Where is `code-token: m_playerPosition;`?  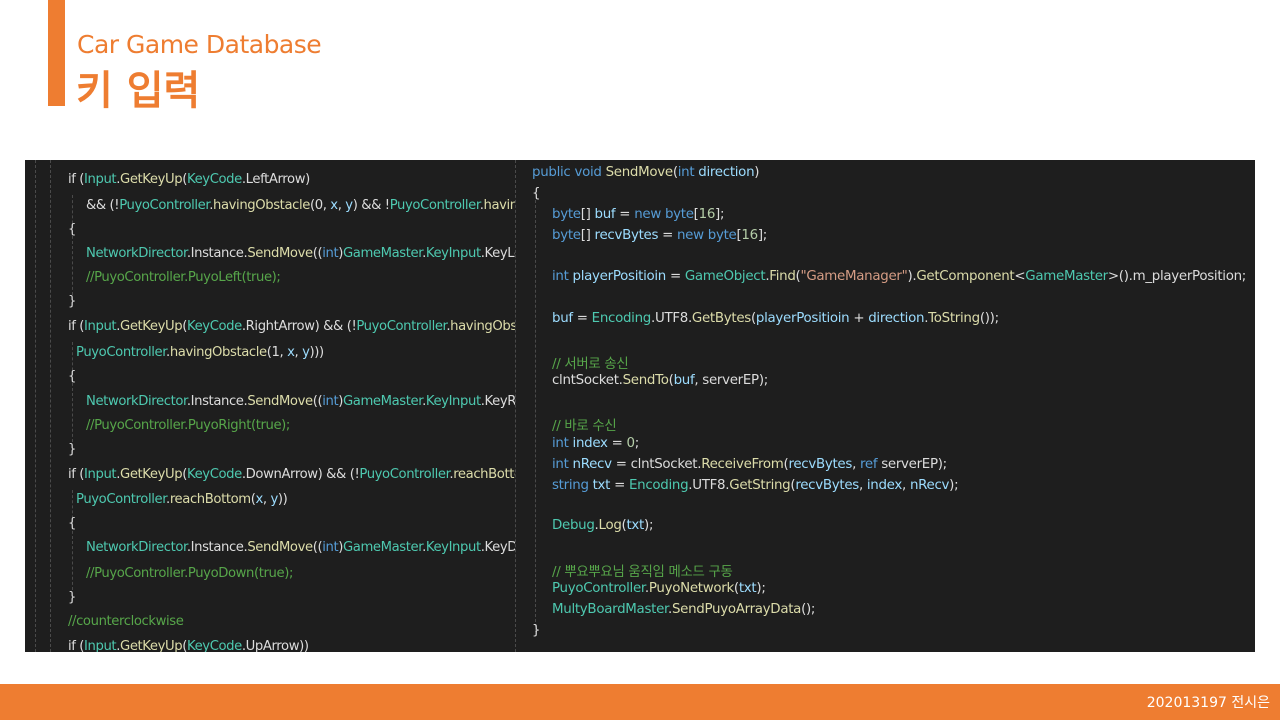
code-token: m_playerPosition; is located at coordinates (1189, 276).